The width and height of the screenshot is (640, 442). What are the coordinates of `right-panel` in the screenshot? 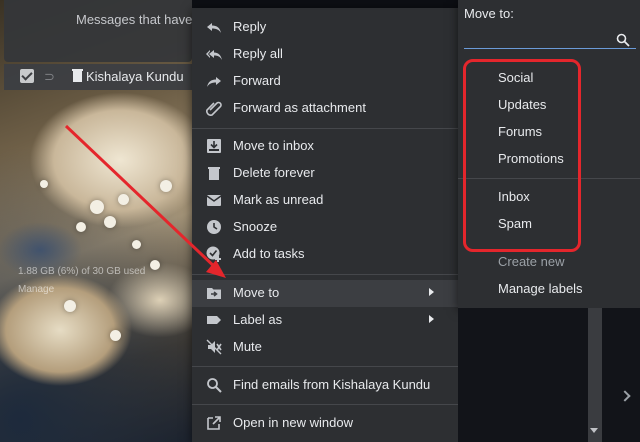 It's located at (549, 375).